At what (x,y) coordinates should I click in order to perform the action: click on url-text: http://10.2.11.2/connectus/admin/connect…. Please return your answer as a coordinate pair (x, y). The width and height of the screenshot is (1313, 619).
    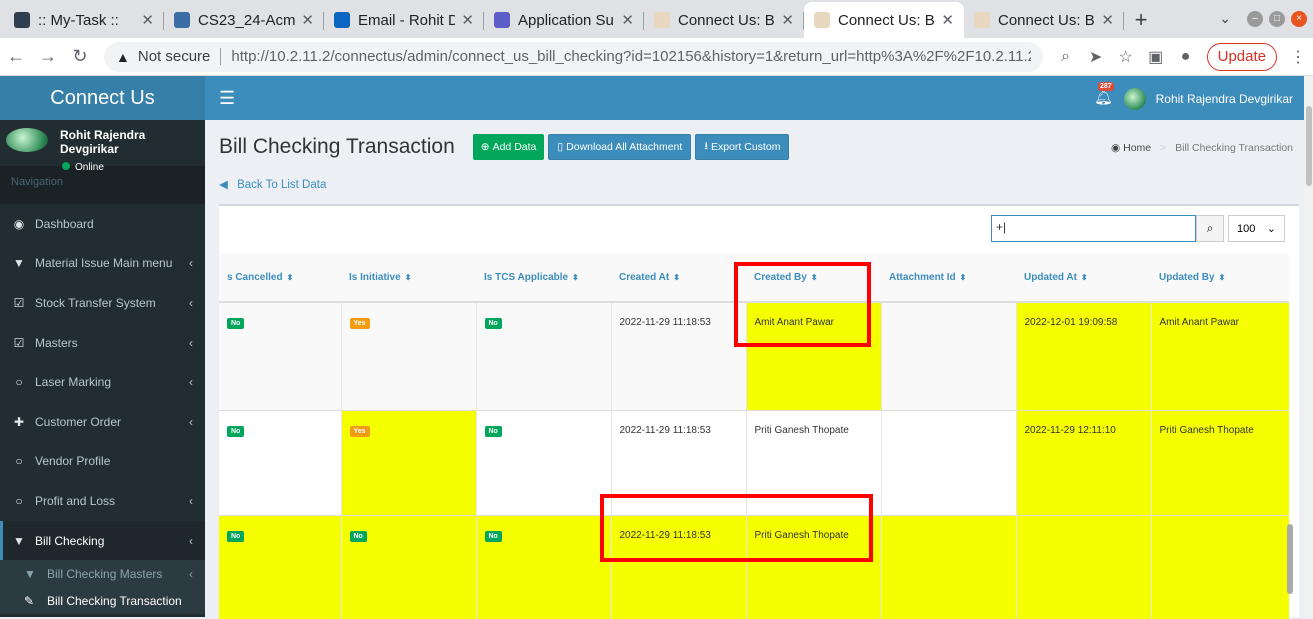
    Looking at the image, I should click on (630, 56).